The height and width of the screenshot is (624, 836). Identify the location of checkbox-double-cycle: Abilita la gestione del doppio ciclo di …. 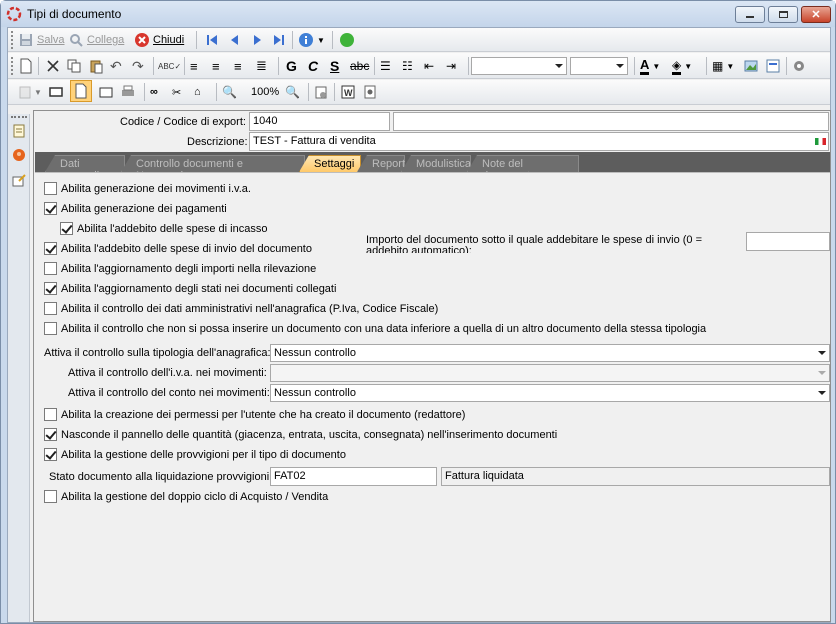
(186, 496).